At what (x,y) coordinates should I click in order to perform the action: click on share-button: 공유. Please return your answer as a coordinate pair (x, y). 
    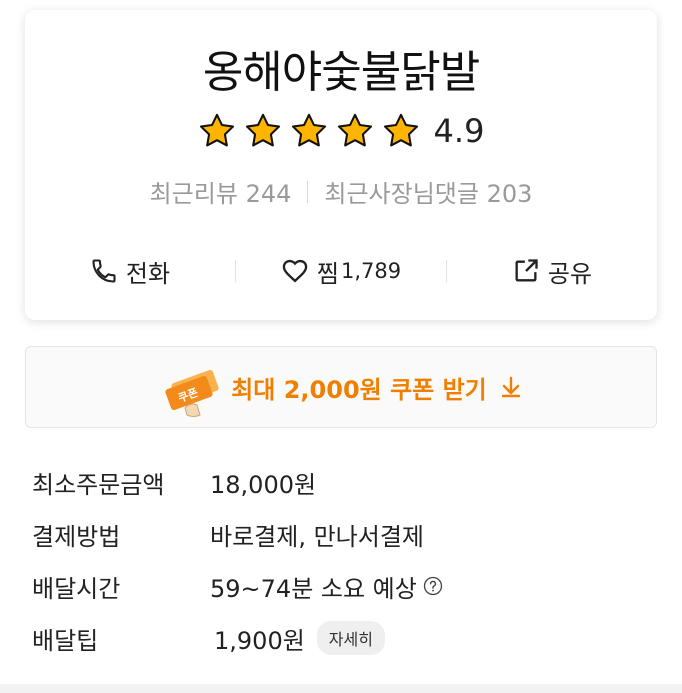
    Looking at the image, I should click on (552, 271).